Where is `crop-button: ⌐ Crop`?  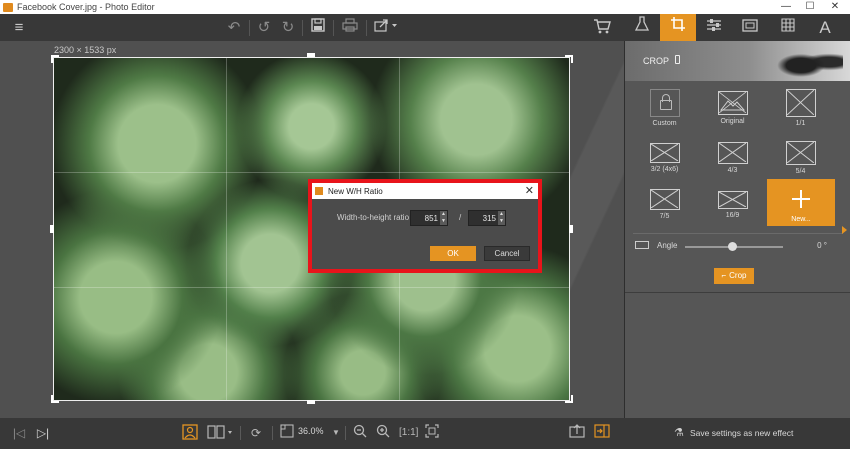
crop-button: ⌐ Crop is located at coordinates (734, 276).